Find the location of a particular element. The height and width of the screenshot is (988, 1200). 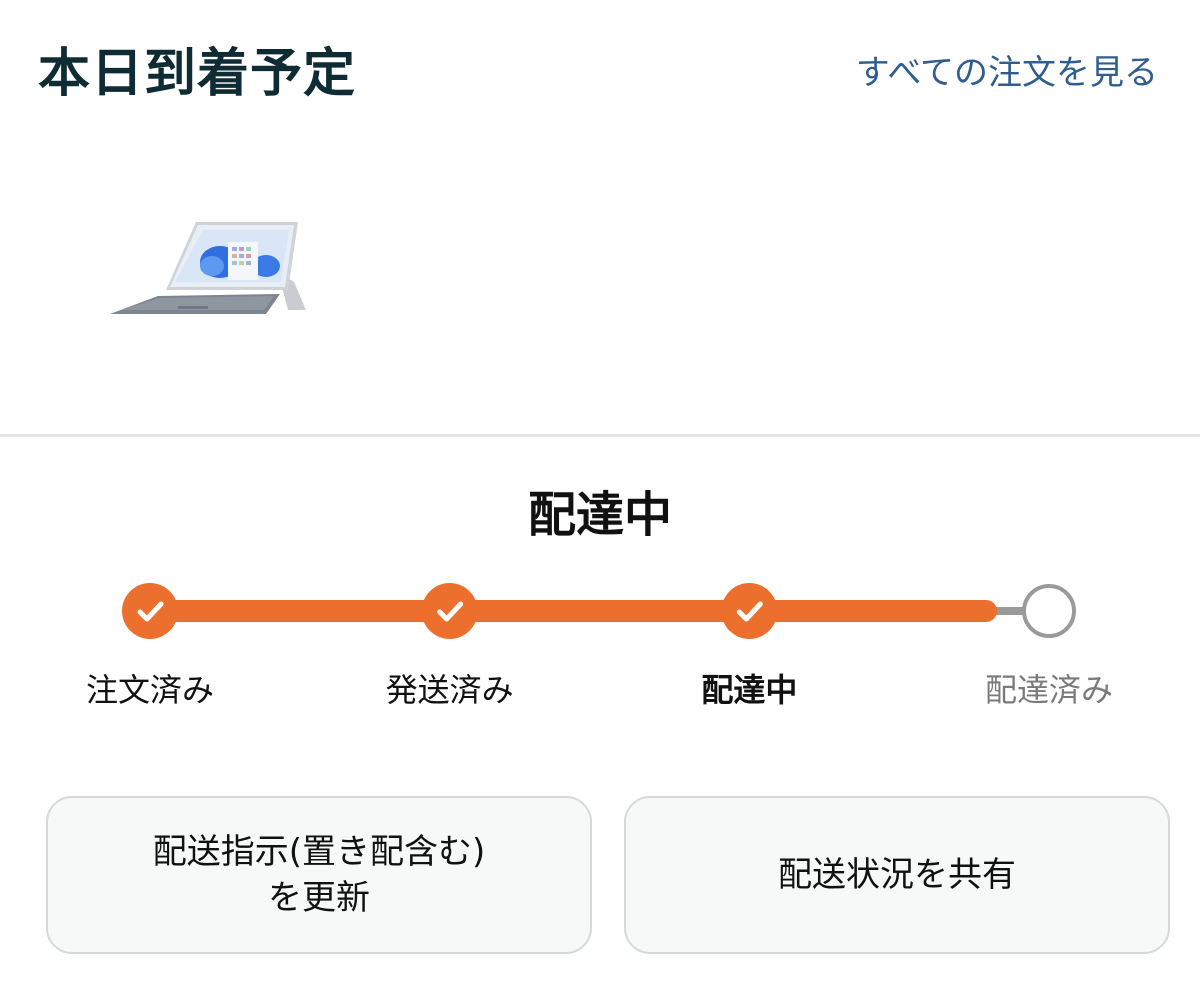

section-divider is located at coordinates (600, 435).